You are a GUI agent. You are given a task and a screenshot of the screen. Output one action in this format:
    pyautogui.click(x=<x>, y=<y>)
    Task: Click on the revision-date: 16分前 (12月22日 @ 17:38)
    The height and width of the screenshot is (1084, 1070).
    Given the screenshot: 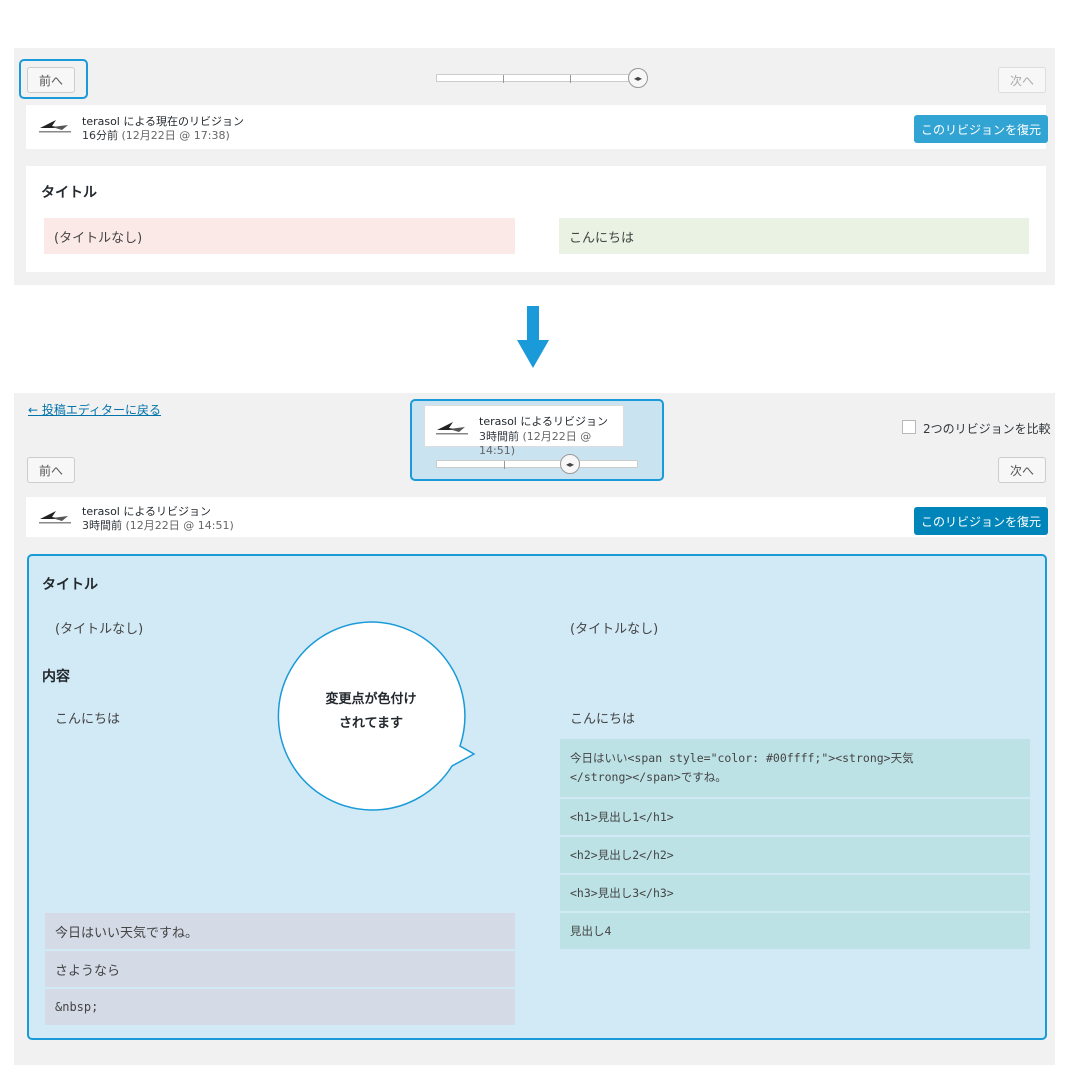 What is the action you would take?
    pyautogui.click(x=156, y=135)
    